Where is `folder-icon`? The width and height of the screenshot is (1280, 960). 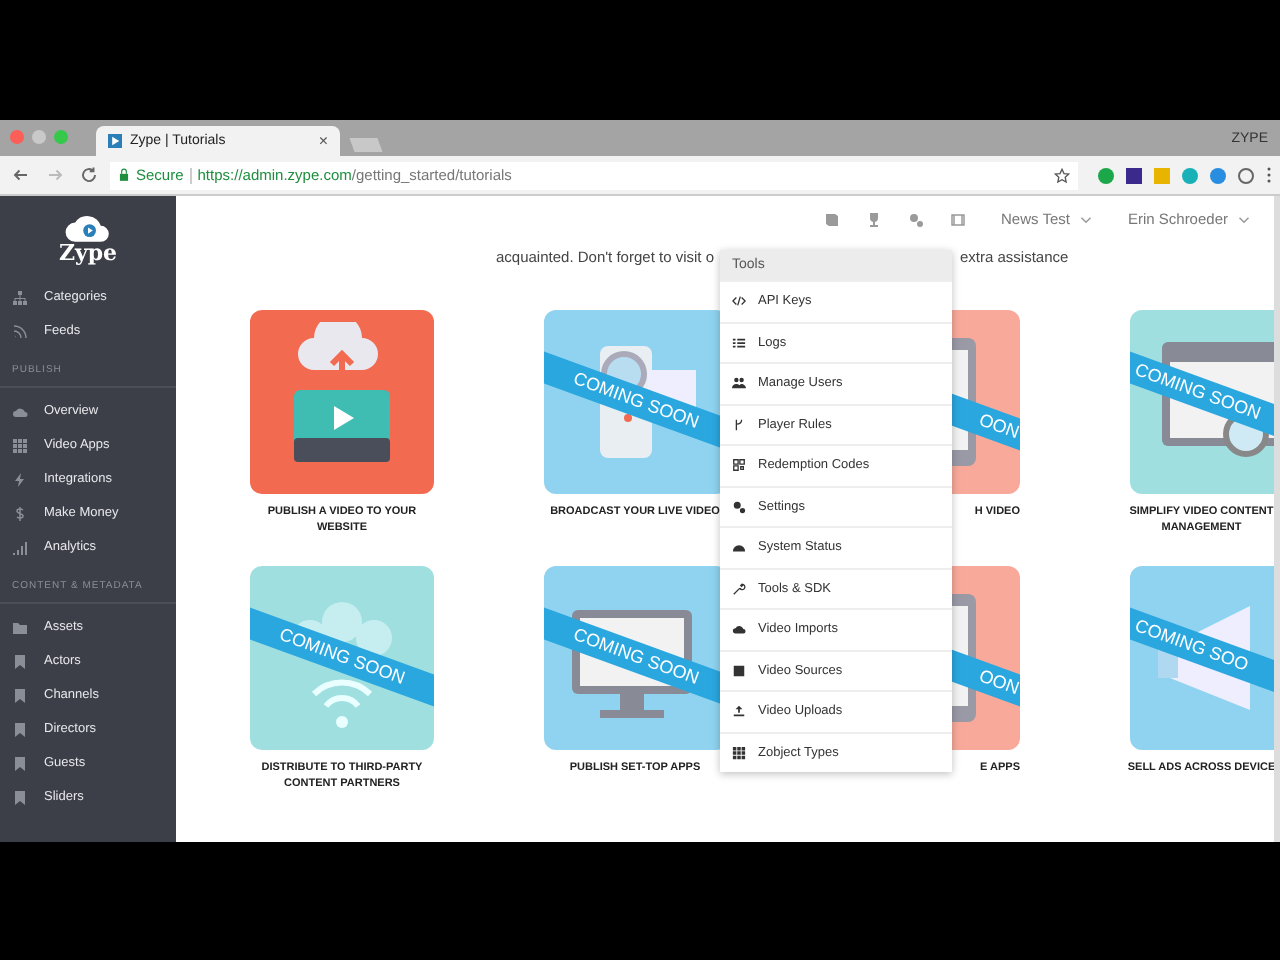
folder-icon is located at coordinates (20, 627).